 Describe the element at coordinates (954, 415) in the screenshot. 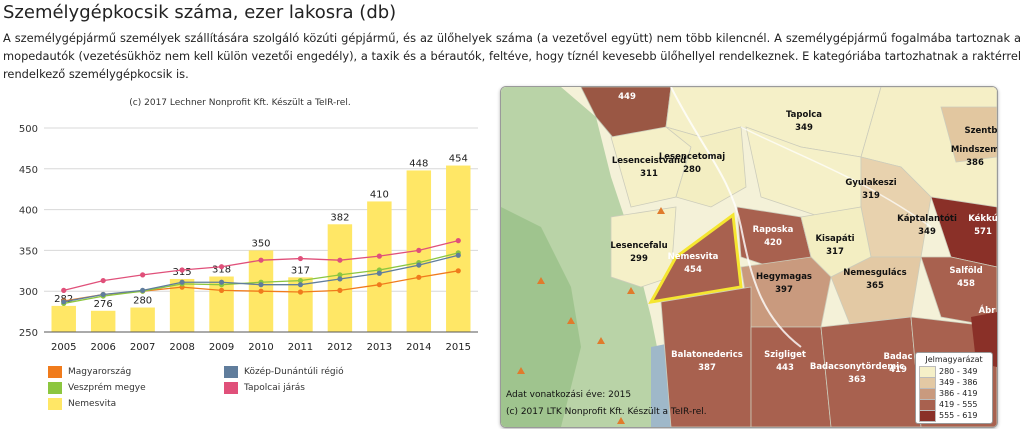

I see `map-legend-row: 555 - 619` at that location.